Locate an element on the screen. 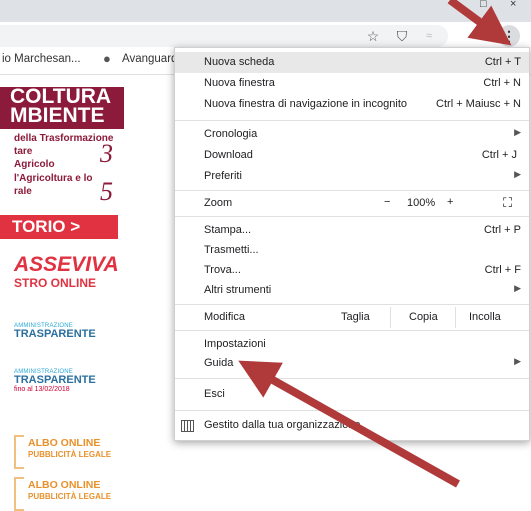 The height and width of the screenshot is (511, 531). menu-label: Guida is located at coordinates (219, 363).